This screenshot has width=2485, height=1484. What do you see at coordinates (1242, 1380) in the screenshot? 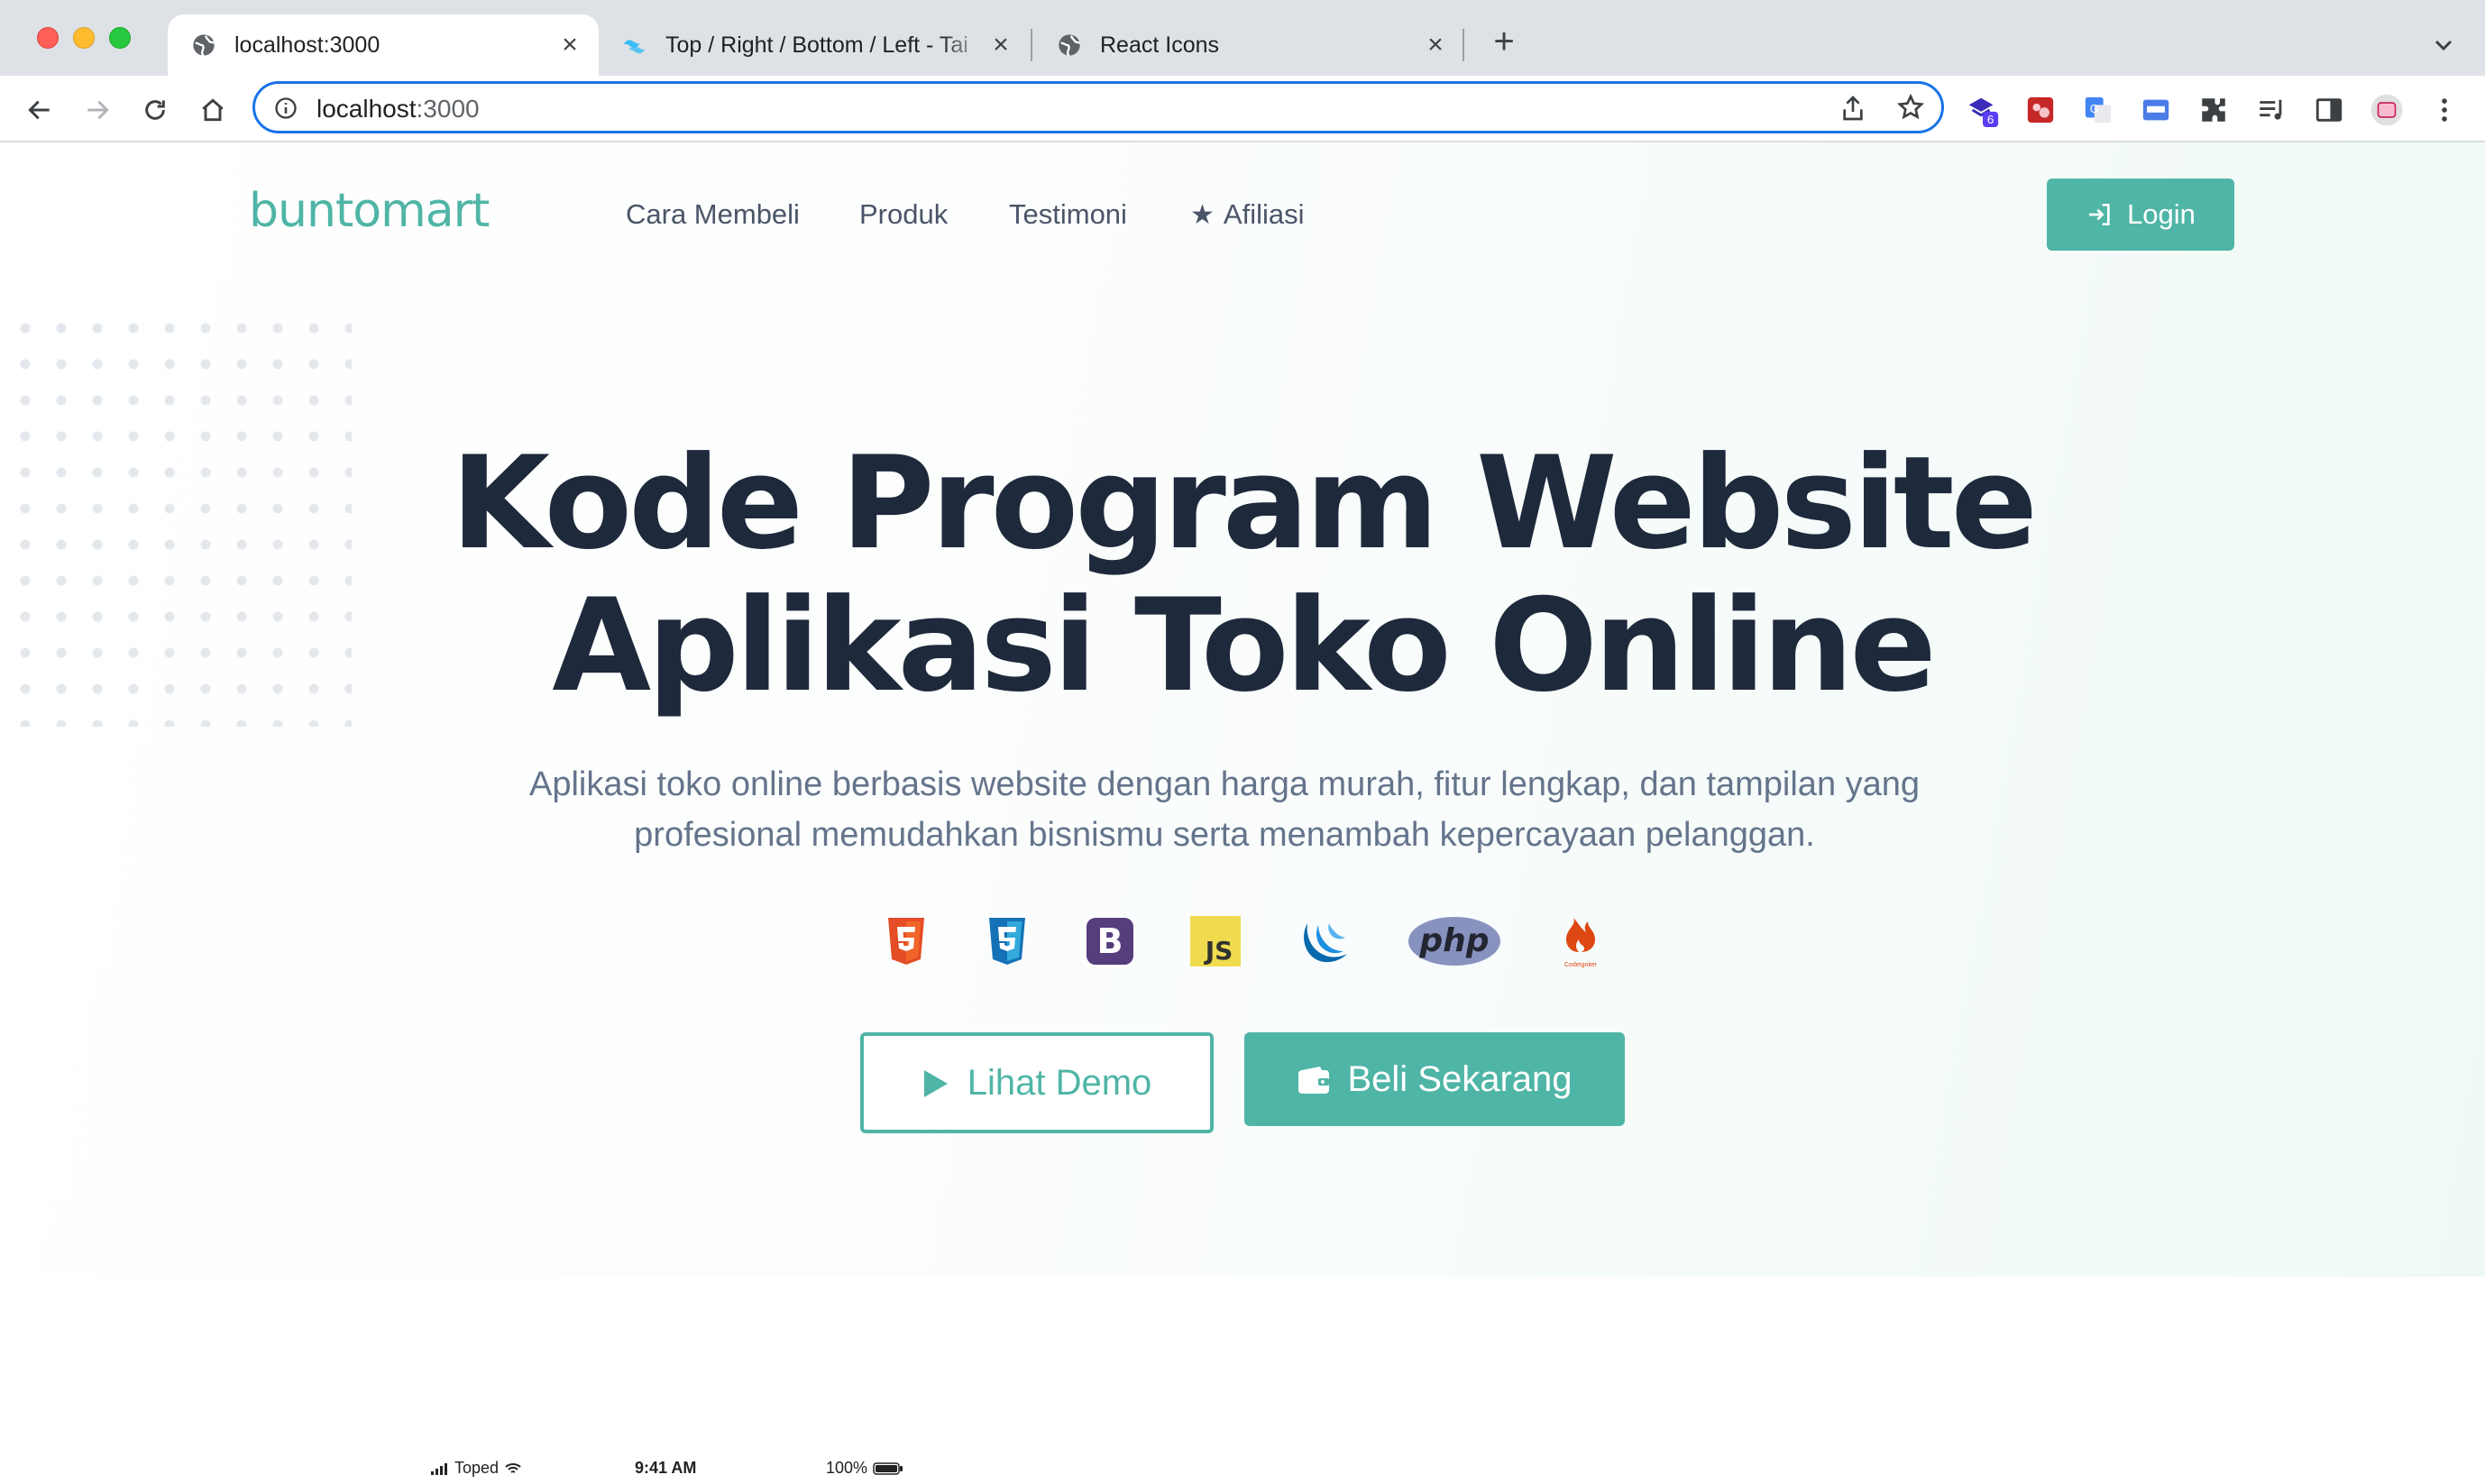
I see `lower-section` at bounding box center [1242, 1380].